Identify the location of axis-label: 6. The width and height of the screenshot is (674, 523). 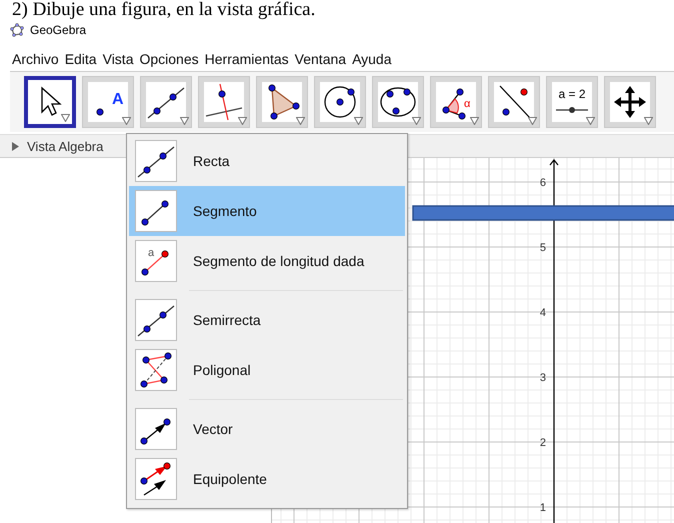
(543, 183).